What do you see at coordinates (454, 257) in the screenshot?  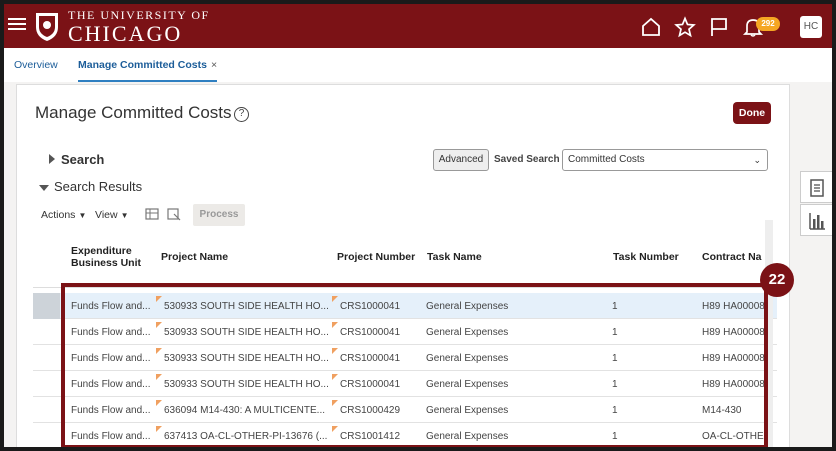 I see `column-header: Task Name` at bounding box center [454, 257].